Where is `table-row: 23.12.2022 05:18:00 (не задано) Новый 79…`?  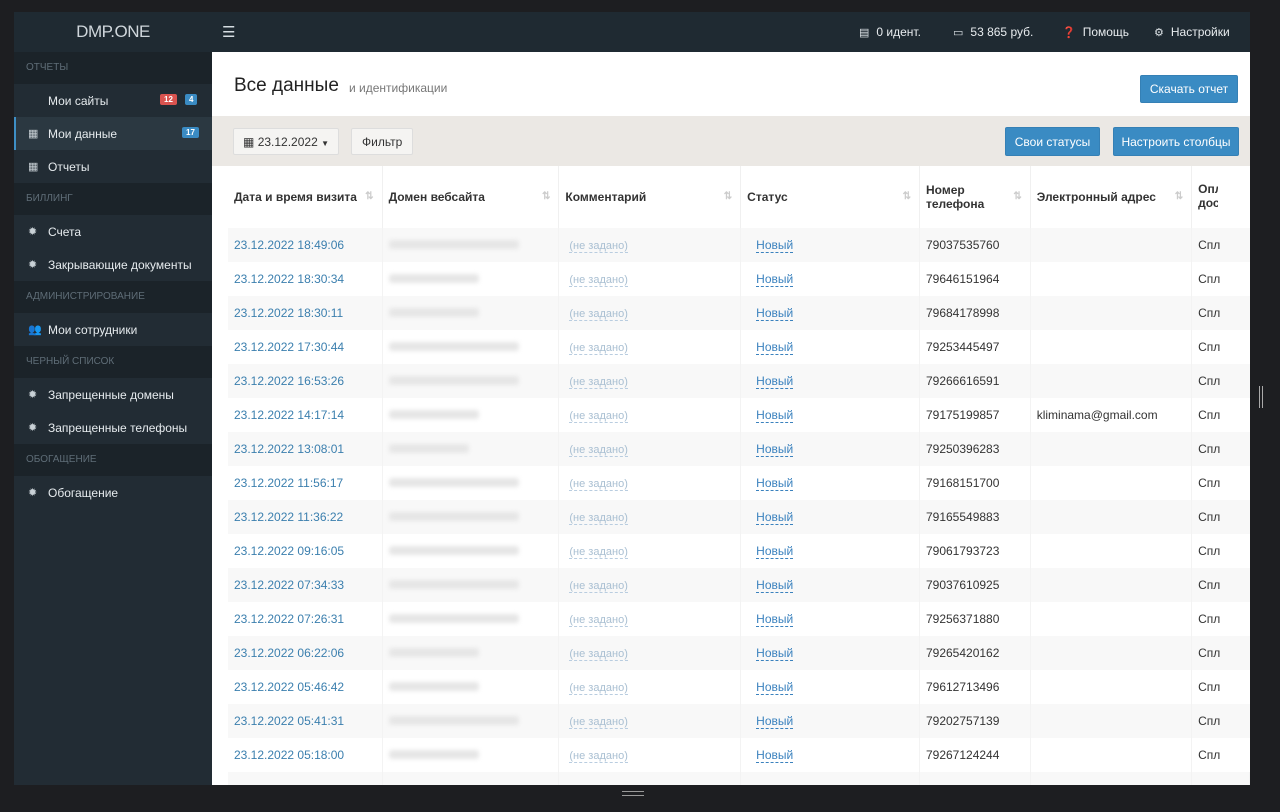
table-row: 23.12.2022 05:18:00 (не задано) Новый 79… is located at coordinates (739, 755).